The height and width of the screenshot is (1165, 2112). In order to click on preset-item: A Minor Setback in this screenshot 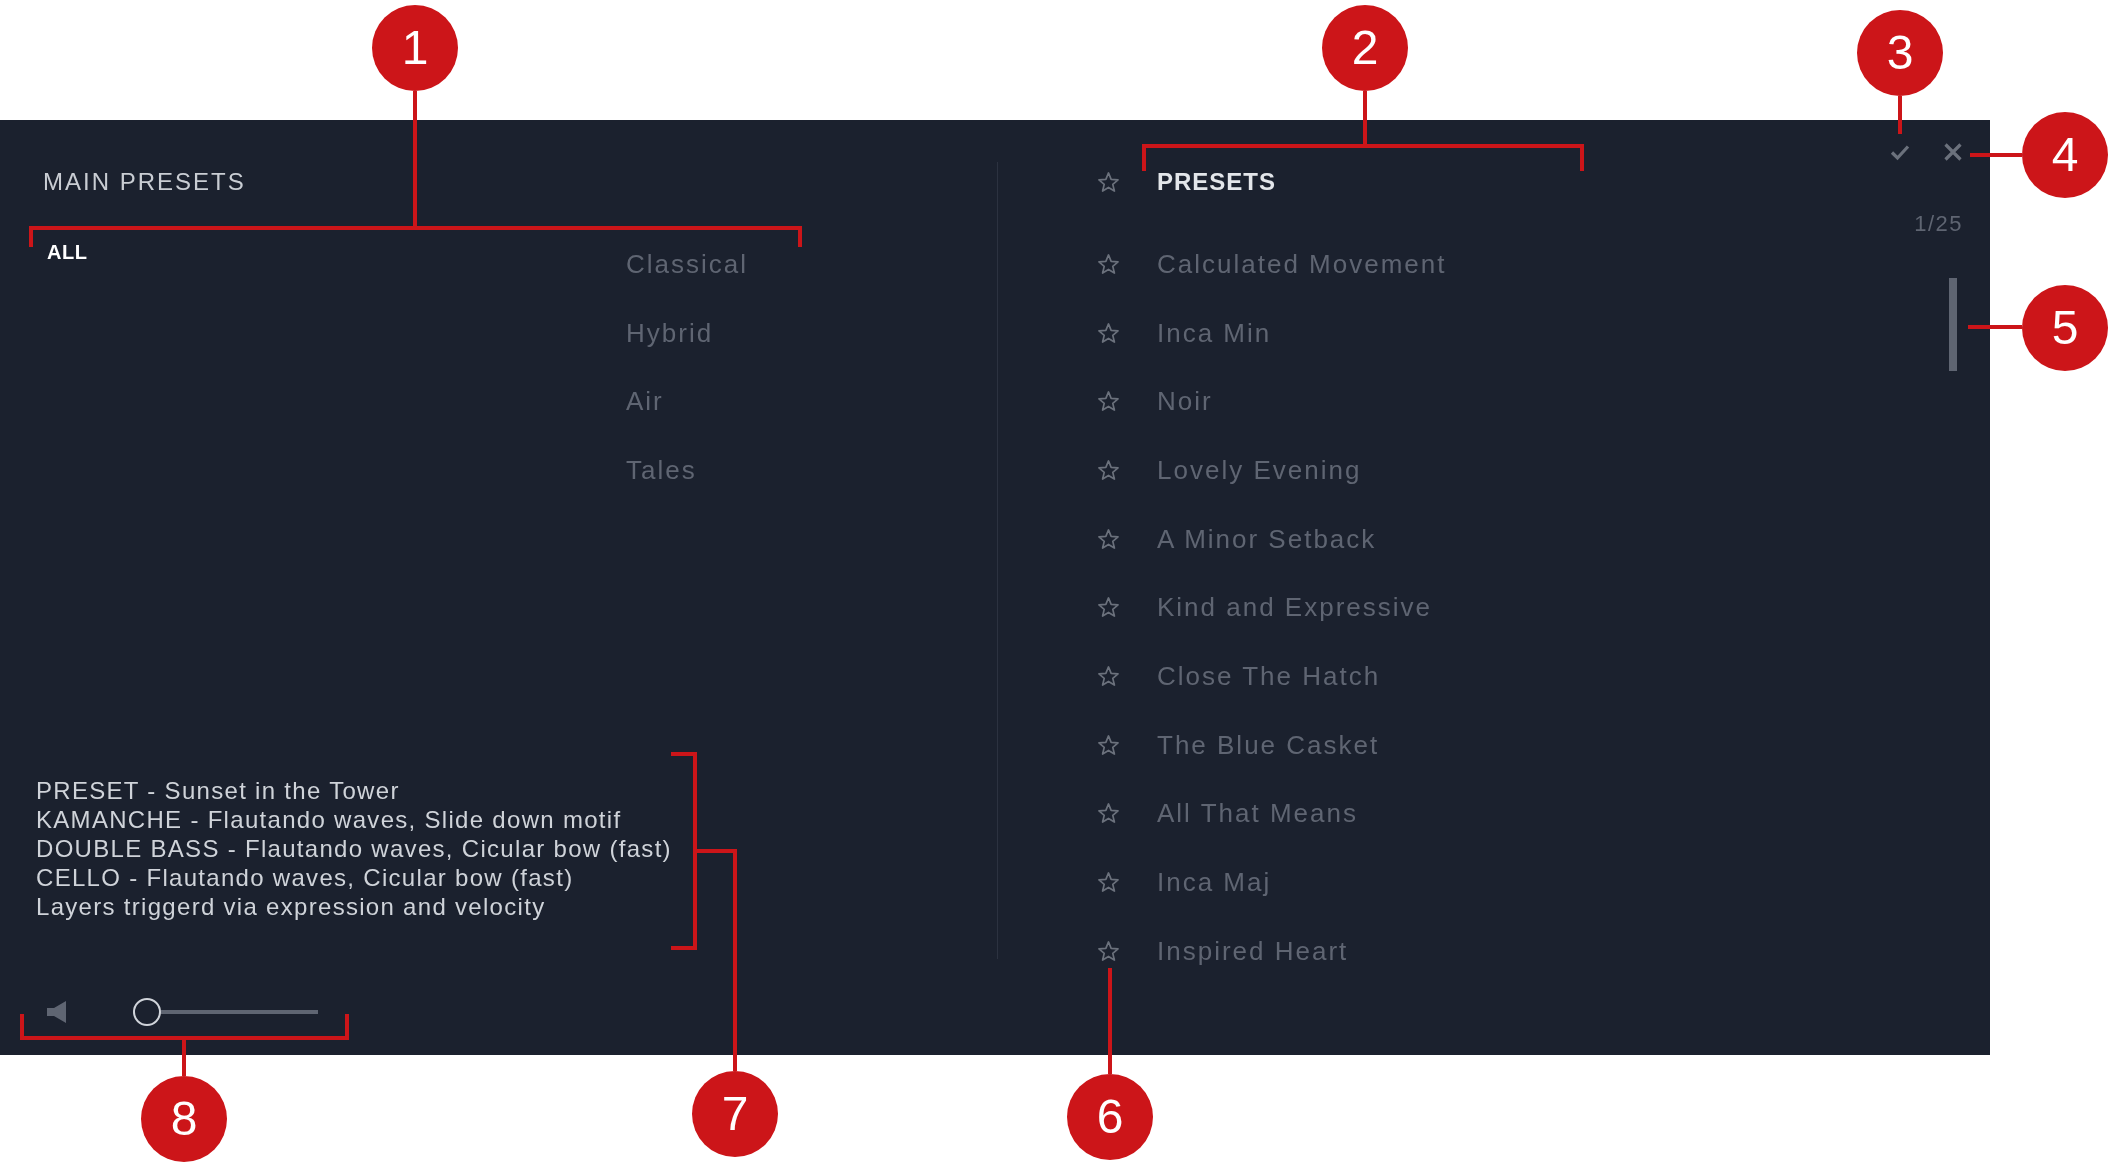, I will do `click(1267, 538)`.